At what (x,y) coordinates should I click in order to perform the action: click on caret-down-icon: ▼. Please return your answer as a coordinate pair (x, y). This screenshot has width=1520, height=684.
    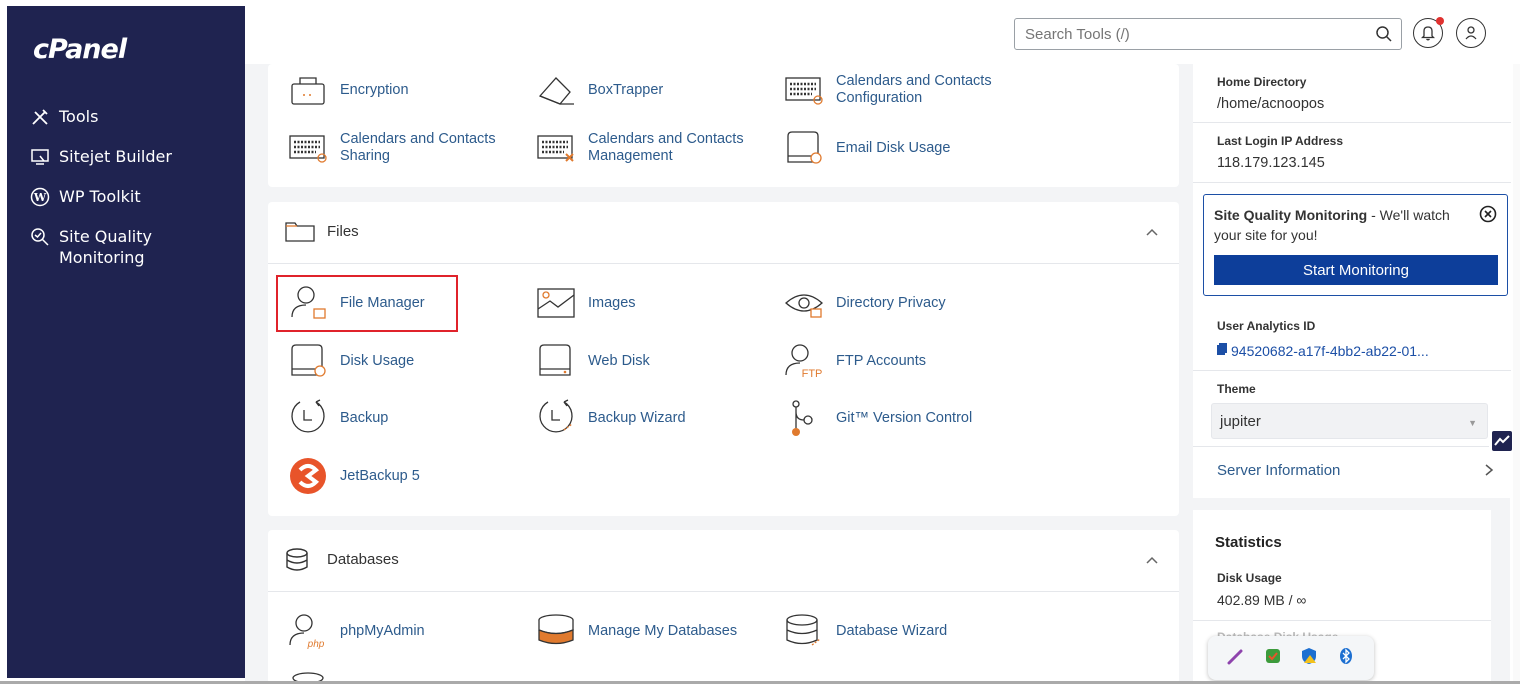
    Looking at the image, I should click on (1472, 423).